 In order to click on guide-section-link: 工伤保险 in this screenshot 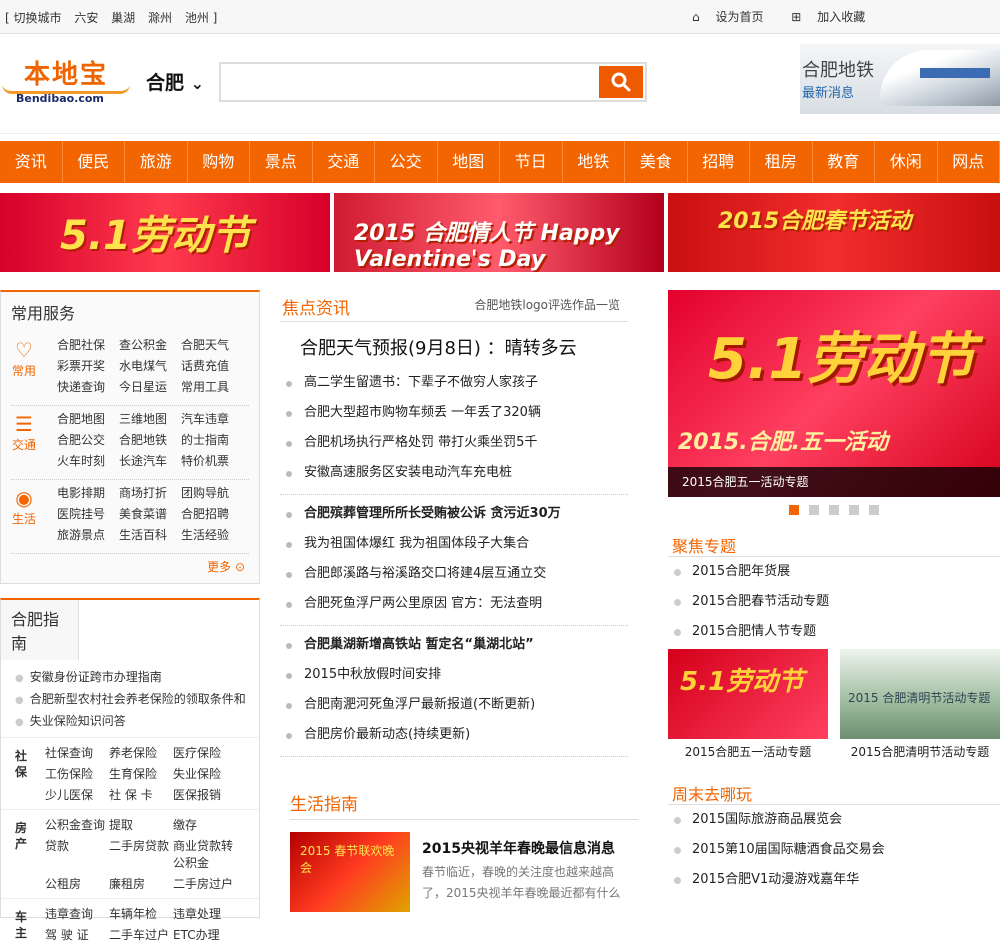, I will do `click(77, 773)`.